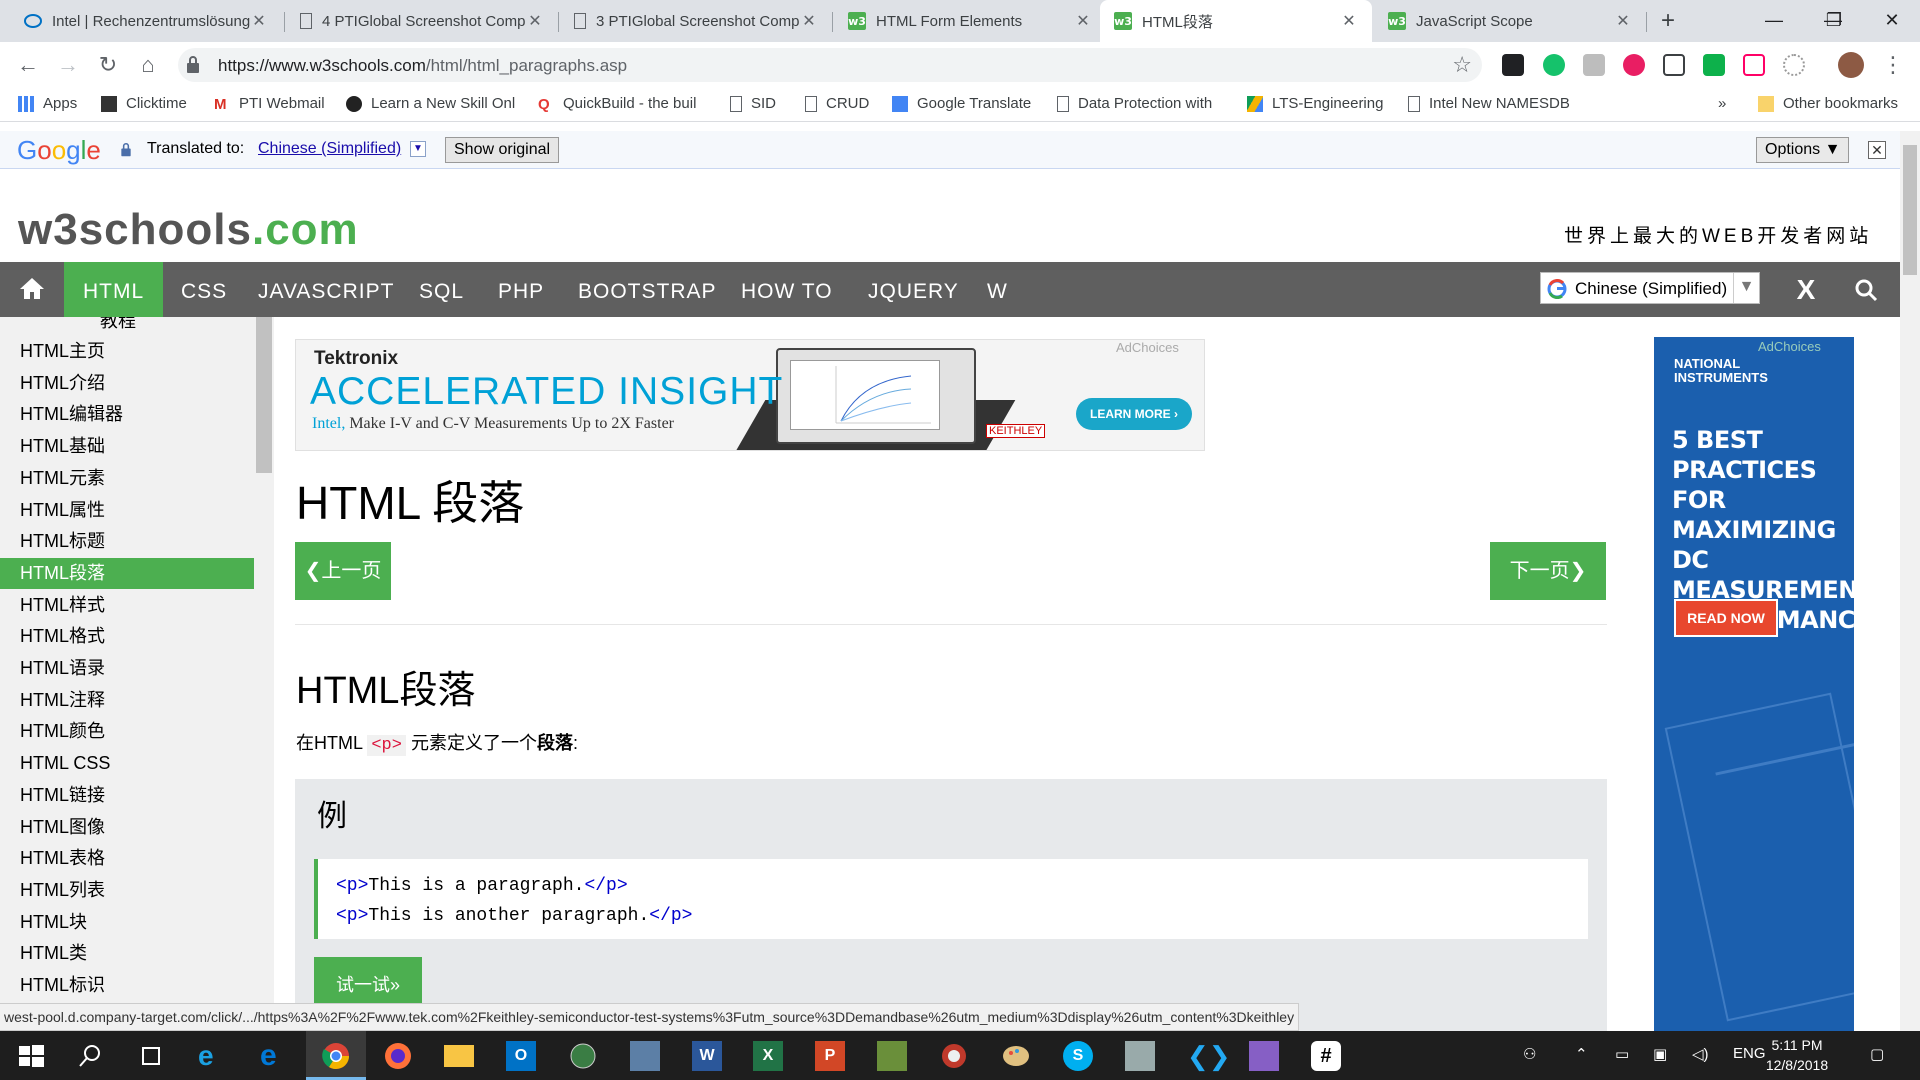  Describe the element at coordinates (1806, 289) in the screenshot. I see `close-nav-button: X` at that location.